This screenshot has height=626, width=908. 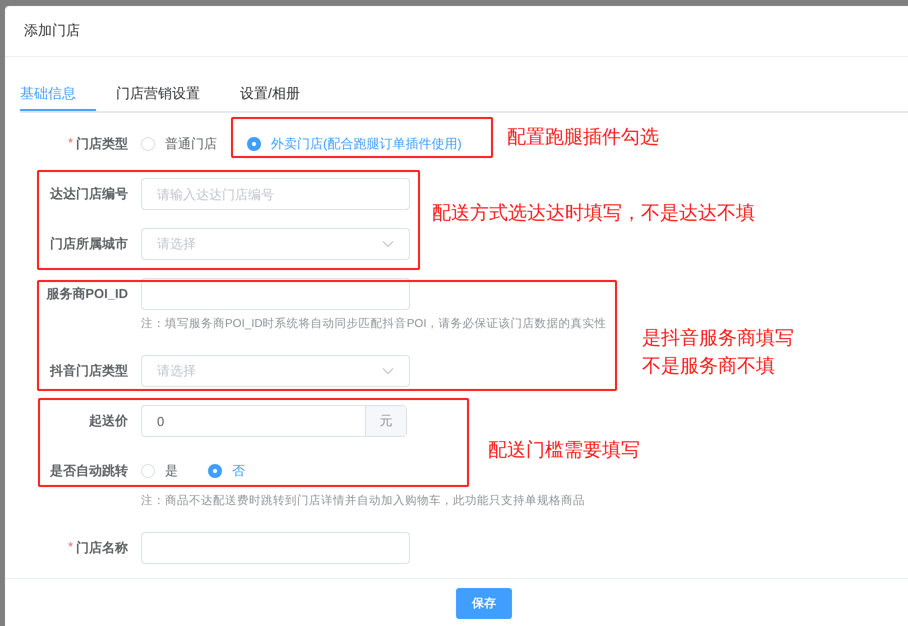 I want to click on field-label: 服务商POI_ID, so click(x=87, y=294).